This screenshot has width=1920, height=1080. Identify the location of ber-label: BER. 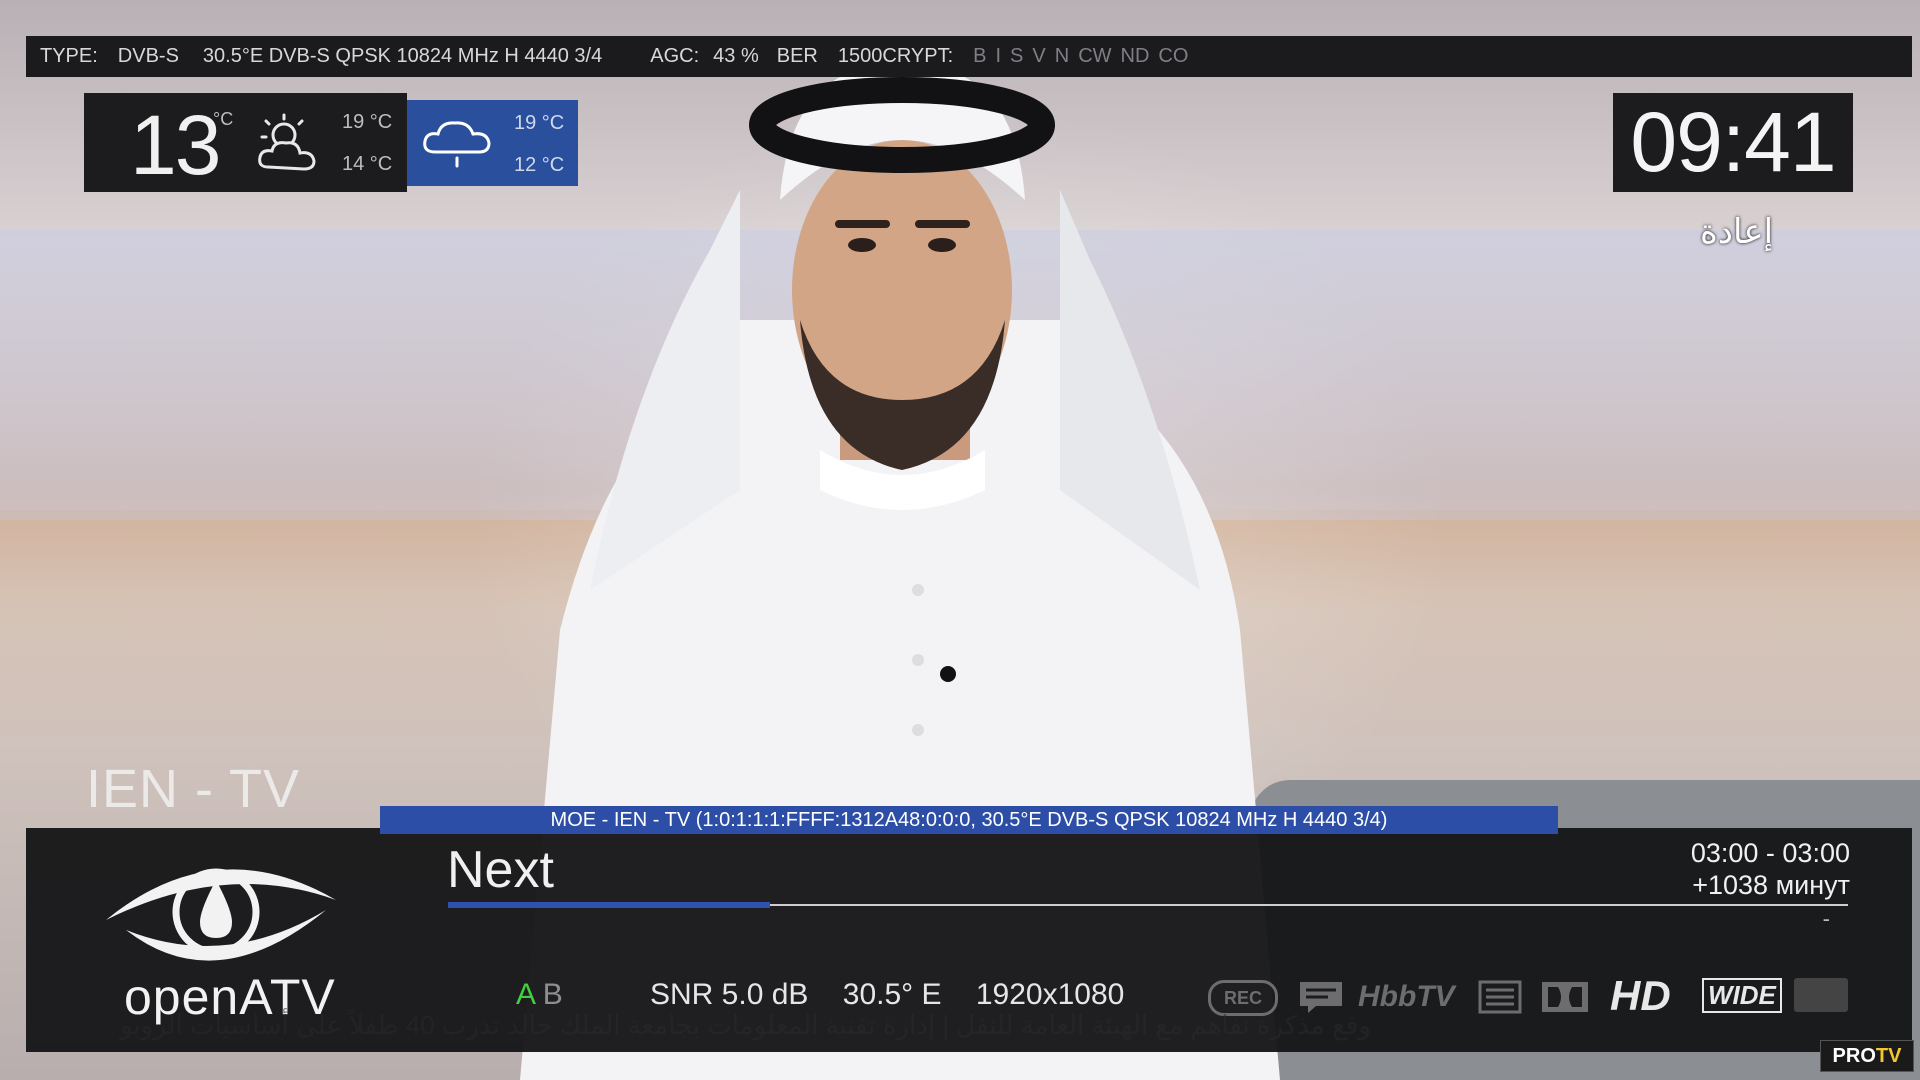
(797, 56).